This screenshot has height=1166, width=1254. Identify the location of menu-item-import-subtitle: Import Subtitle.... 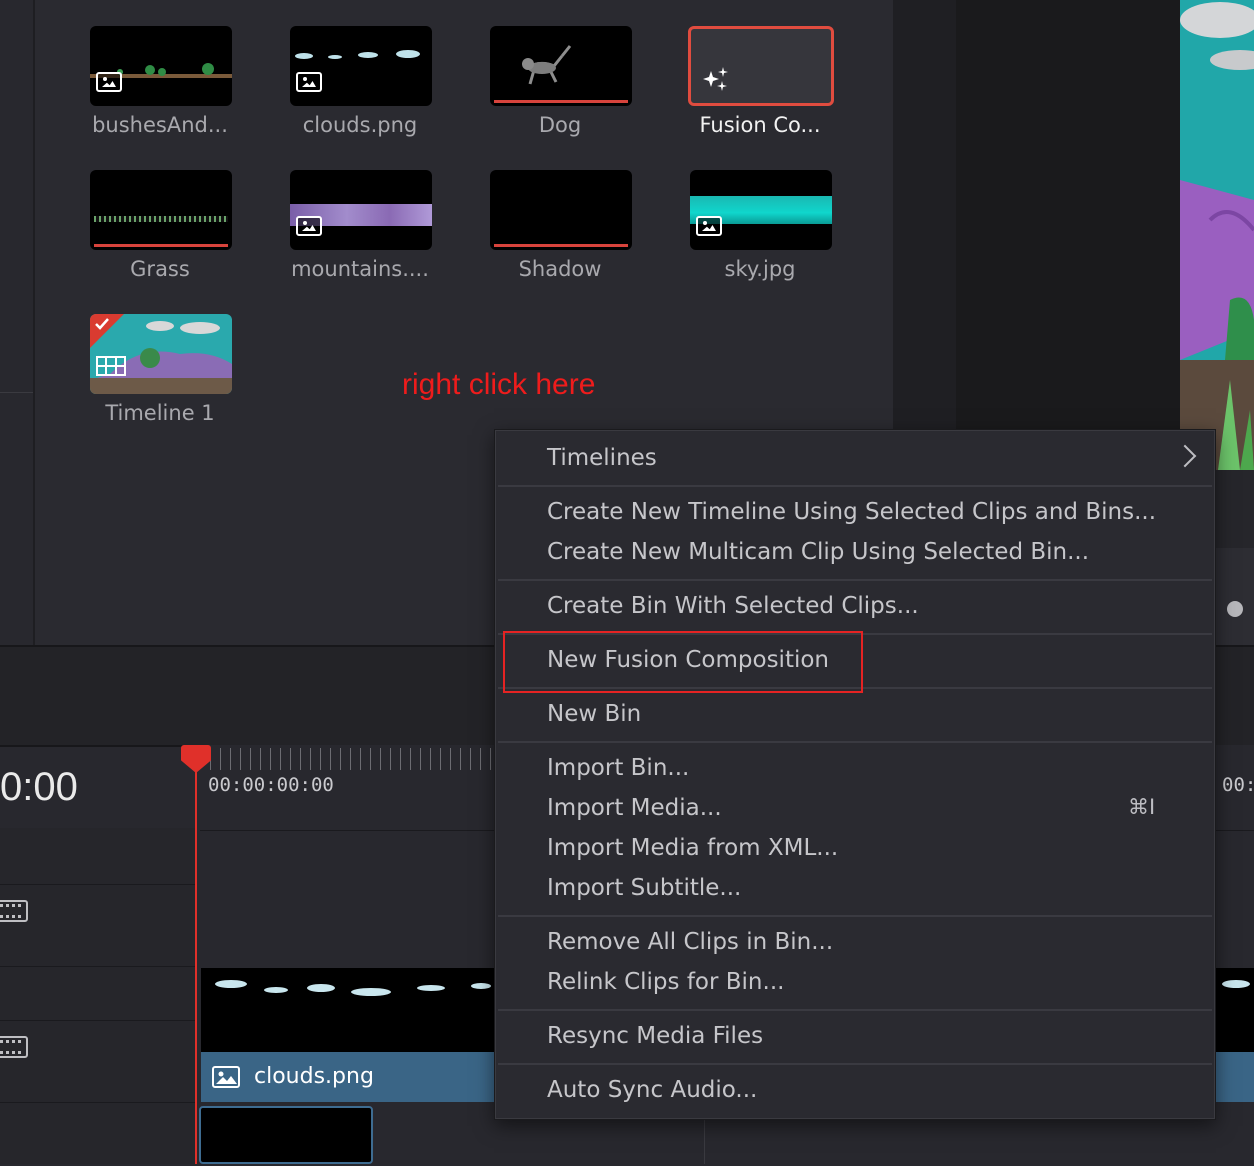
(644, 888).